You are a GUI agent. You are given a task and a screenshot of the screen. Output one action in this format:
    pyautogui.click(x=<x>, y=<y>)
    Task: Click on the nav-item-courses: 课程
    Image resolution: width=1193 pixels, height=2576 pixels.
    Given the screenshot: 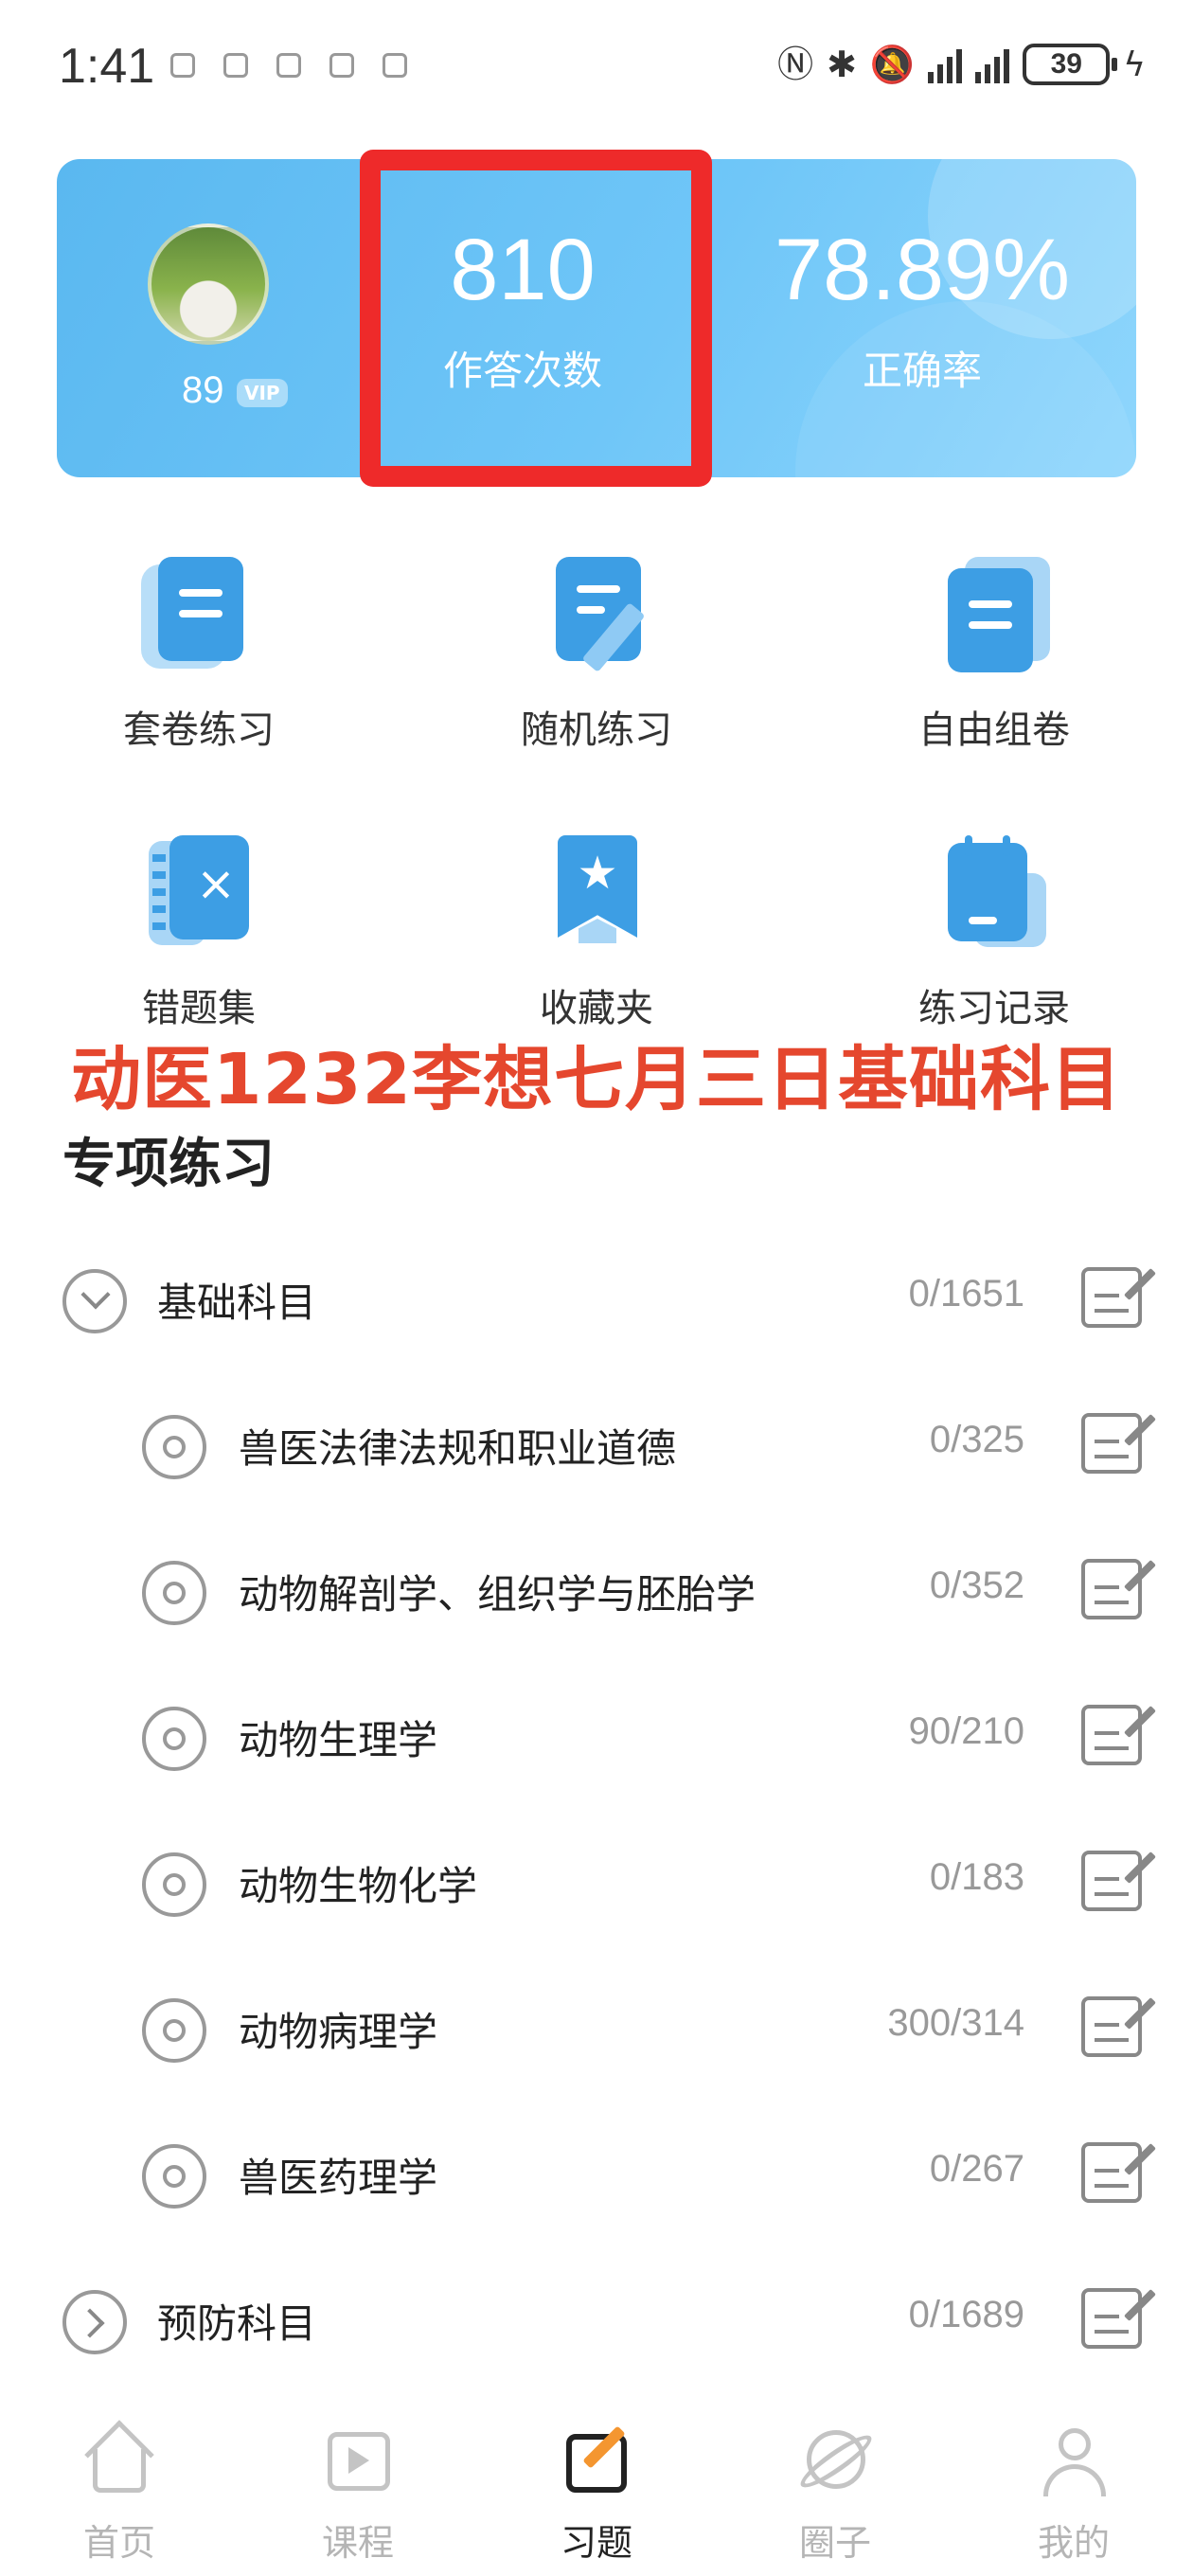 What is the action you would take?
    pyautogui.click(x=358, y=2496)
    